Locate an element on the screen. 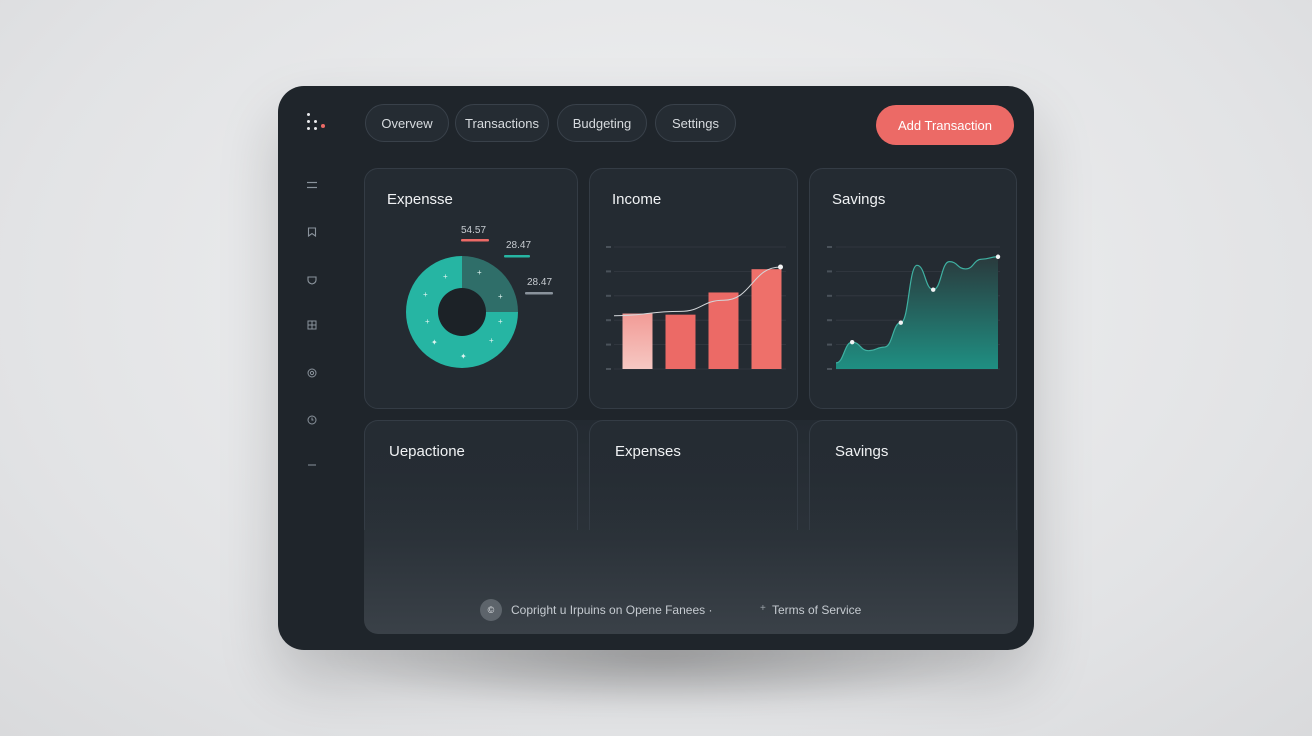 Image resolution: width=1312 pixels, height=736 pixels. tab-settings: Settings is located at coordinates (695, 123).